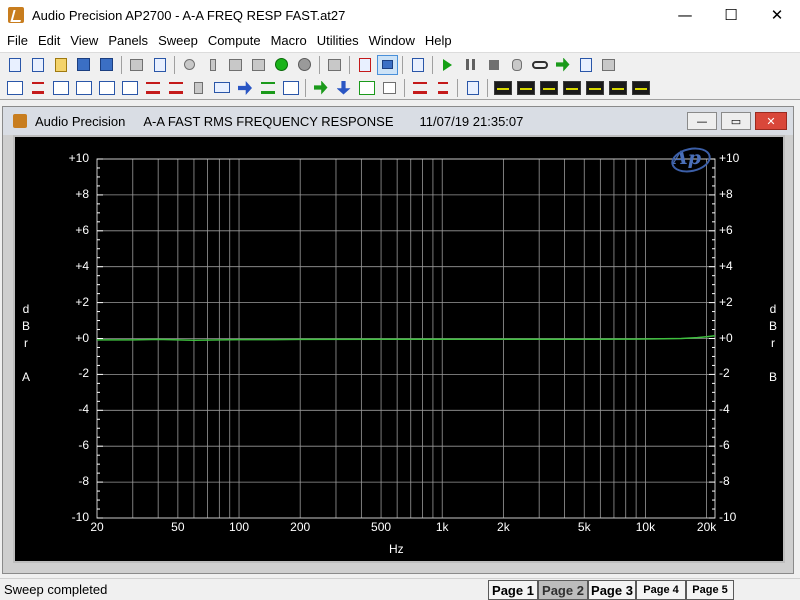 This screenshot has height=600, width=800. Describe the element at coordinates (645, 527) in the screenshot. I see `x-tick-label: 10k` at that location.